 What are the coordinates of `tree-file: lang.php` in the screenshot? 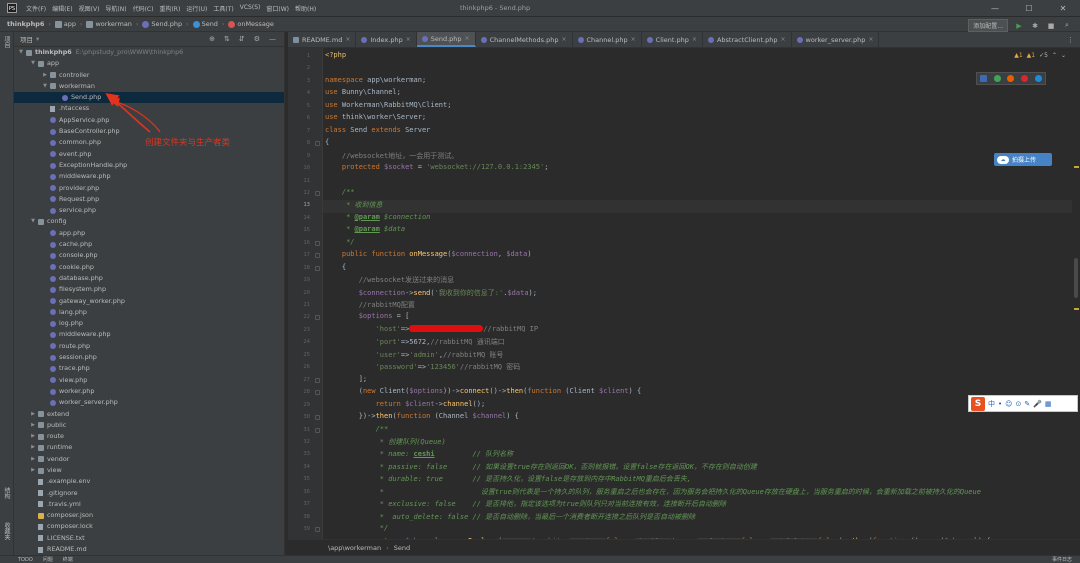 It's located at (149, 312).